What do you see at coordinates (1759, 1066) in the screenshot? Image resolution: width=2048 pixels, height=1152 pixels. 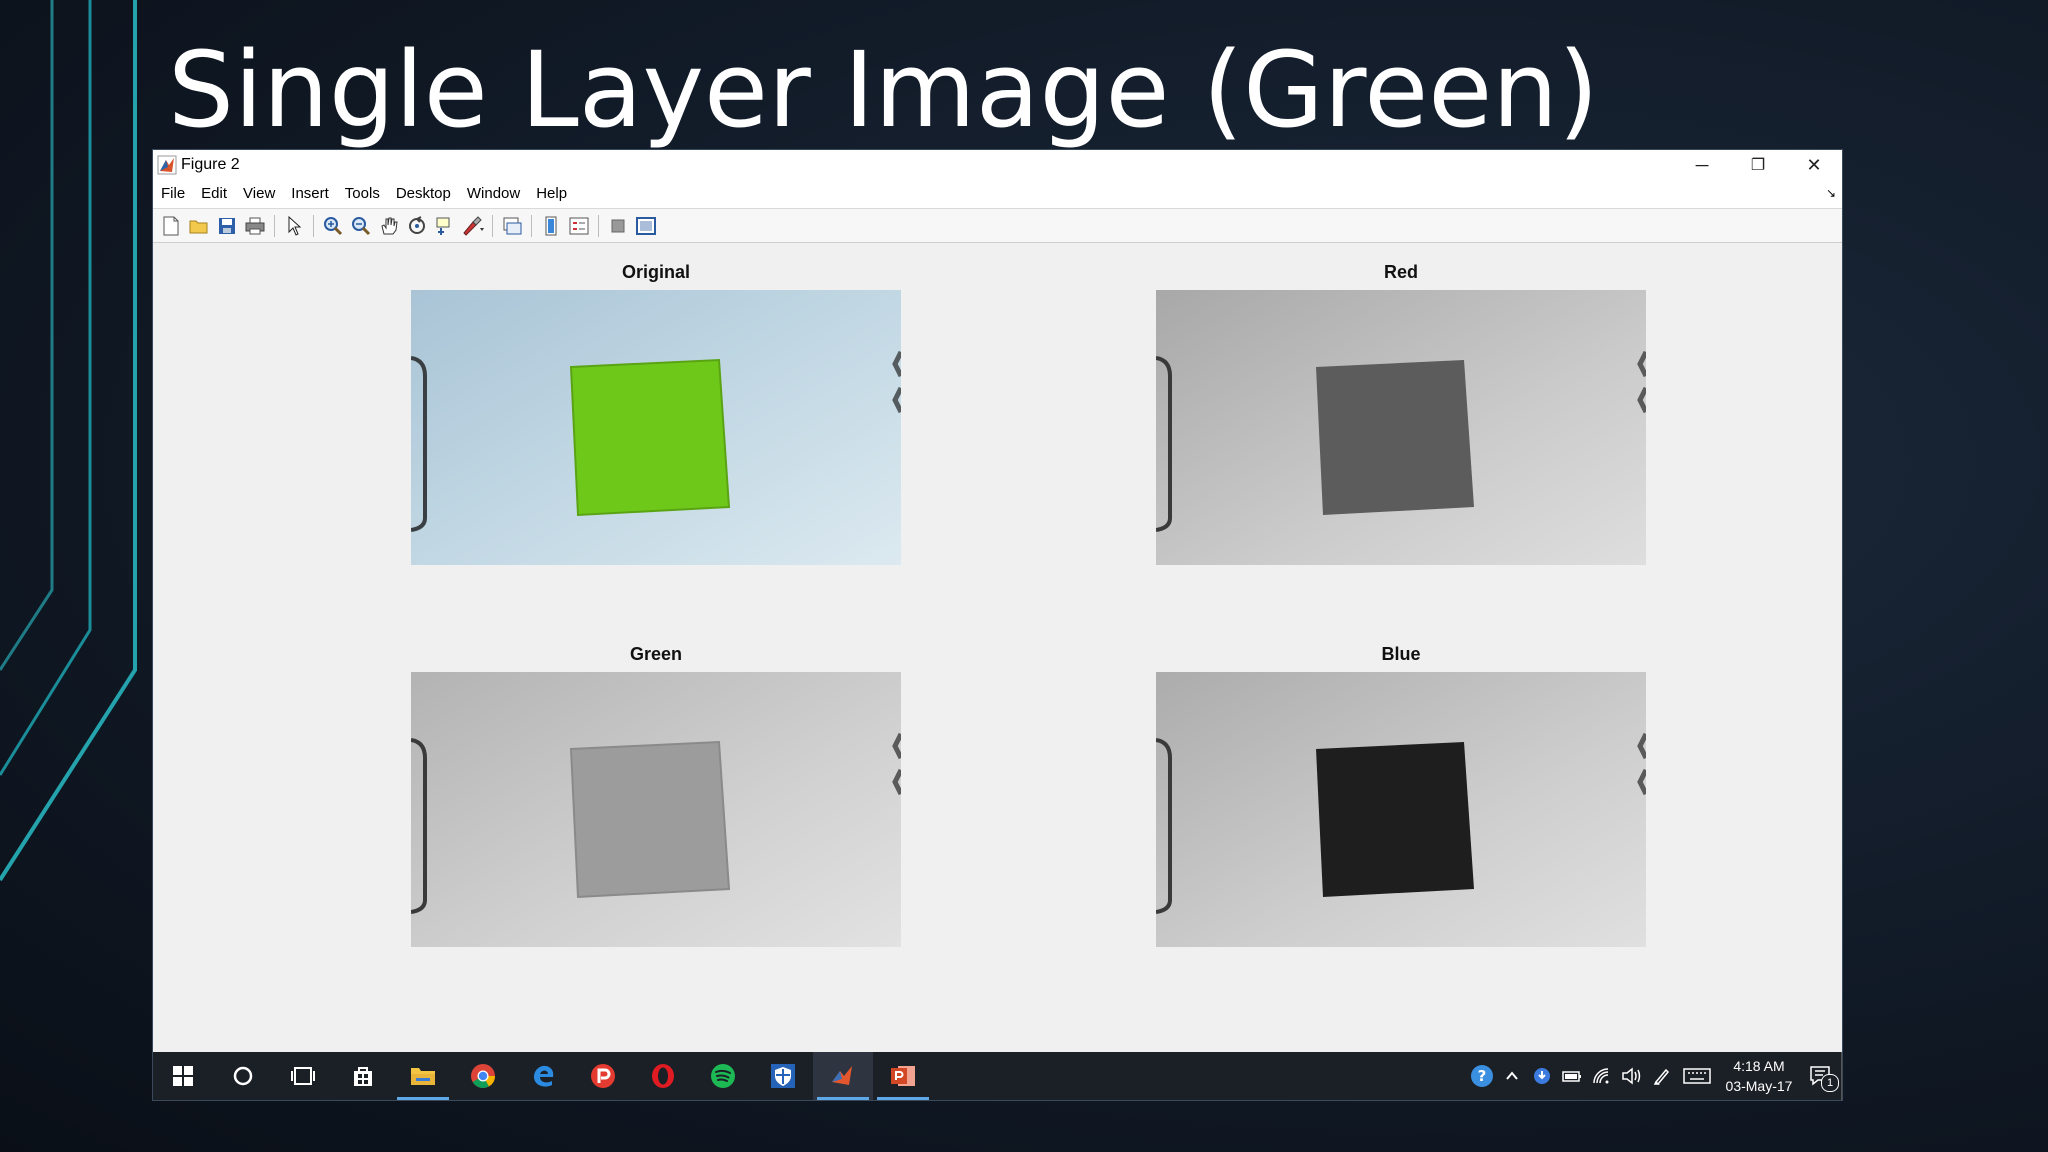 I see `clock-time: 4:18 AM` at bounding box center [1759, 1066].